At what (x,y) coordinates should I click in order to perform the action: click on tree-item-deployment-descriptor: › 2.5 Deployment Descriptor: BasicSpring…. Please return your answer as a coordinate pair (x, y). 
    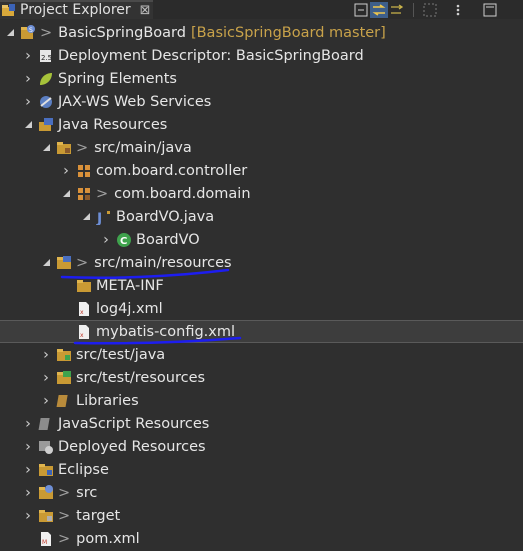
    Looking at the image, I should click on (261, 55).